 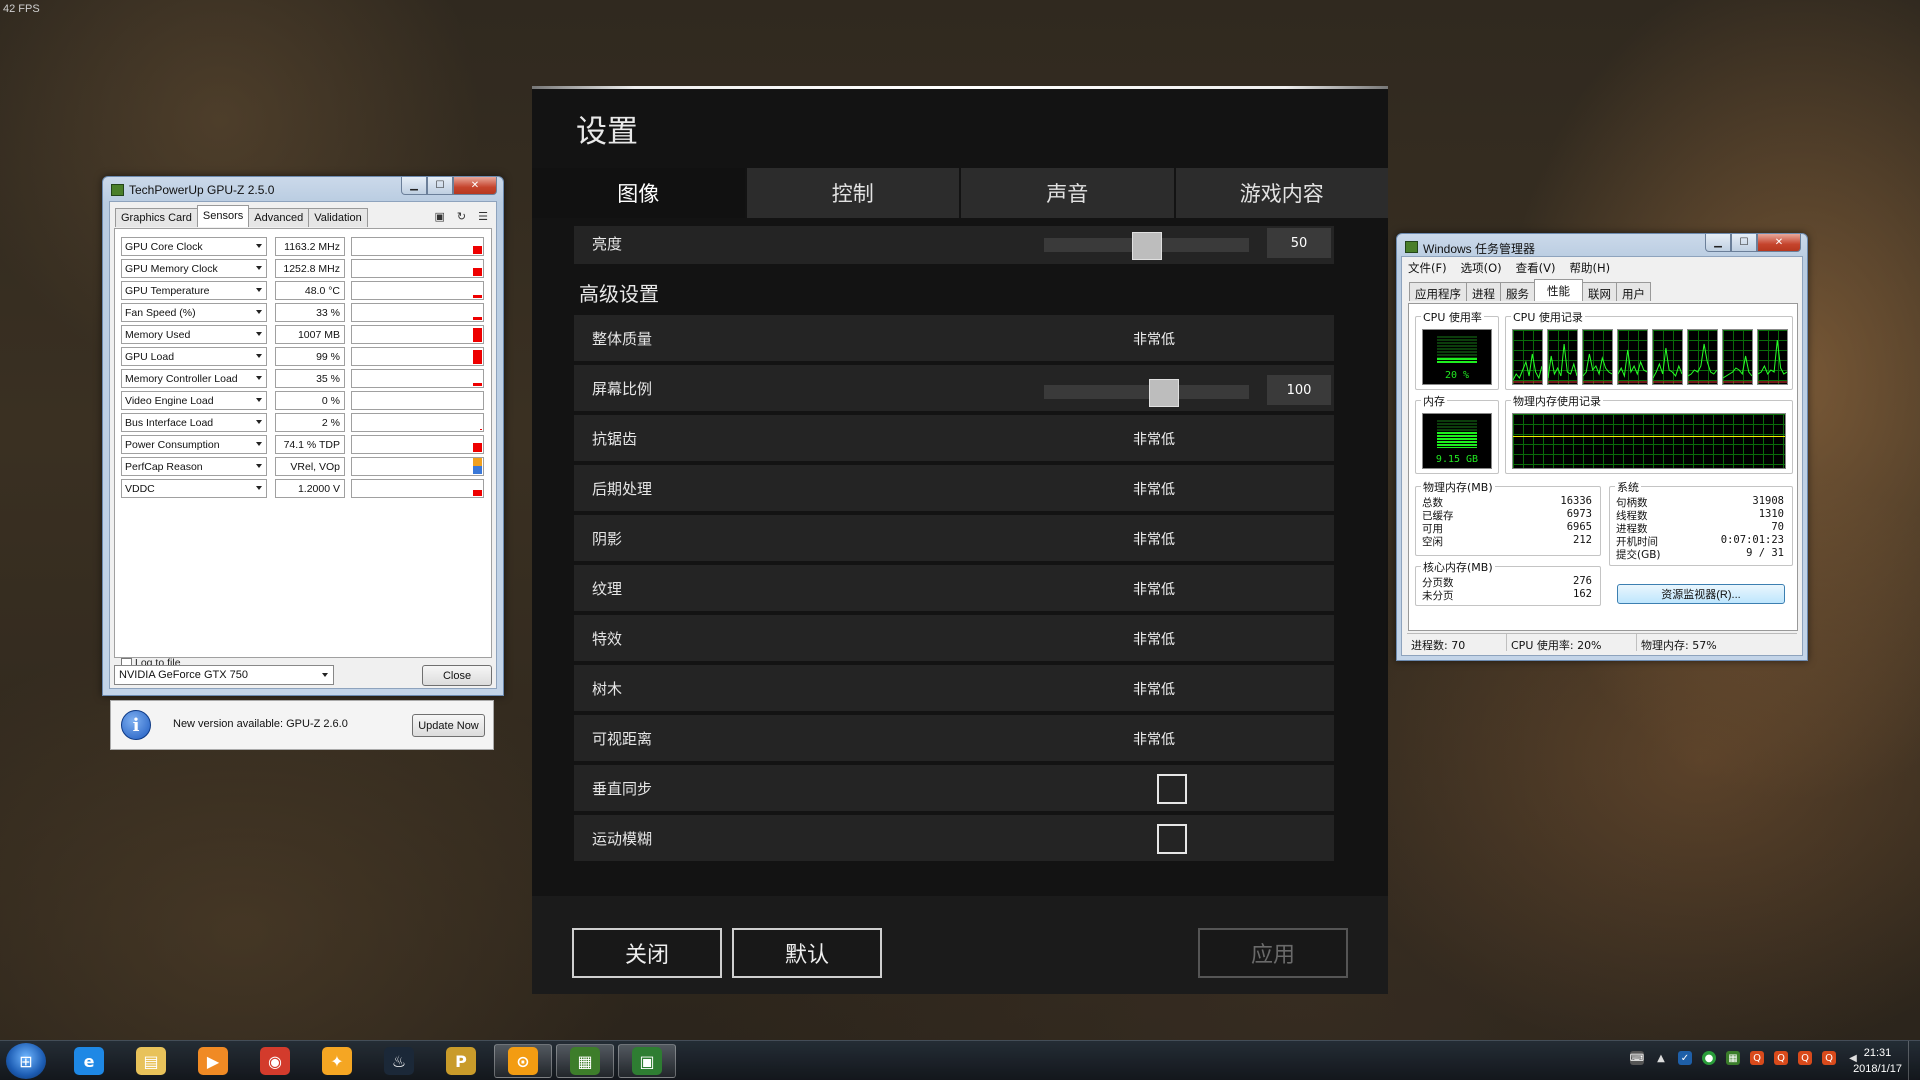 What do you see at coordinates (194, 312) in the screenshot?
I see `sensor-name-select: Fan Speed (%)` at bounding box center [194, 312].